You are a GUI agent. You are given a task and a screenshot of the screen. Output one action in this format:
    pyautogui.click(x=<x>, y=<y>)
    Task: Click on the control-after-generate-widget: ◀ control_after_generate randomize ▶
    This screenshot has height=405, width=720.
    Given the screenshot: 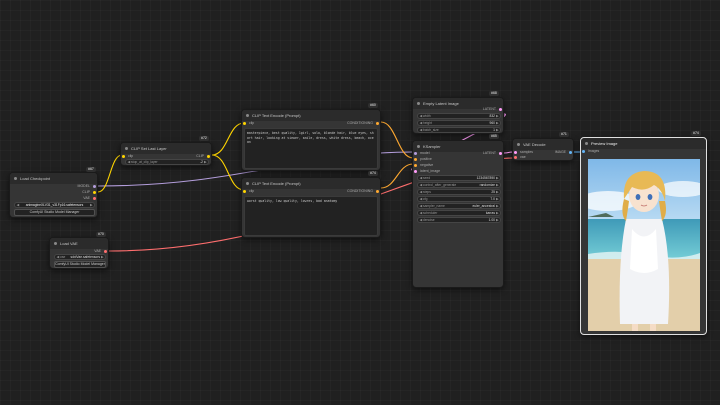 What is the action you would take?
    pyautogui.click(x=459, y=185)
    